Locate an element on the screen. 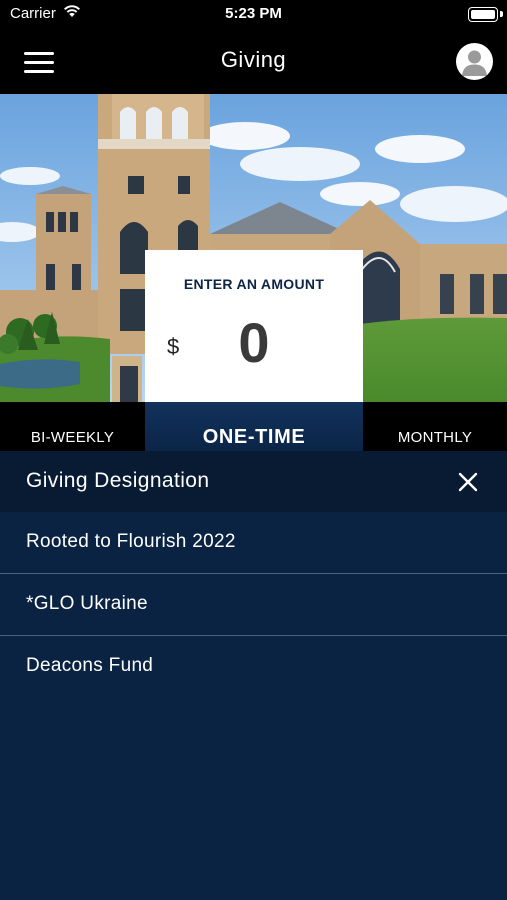 This screenshot has width=507, height=900. amount-label: ENTER AN AMOUNT is located at coordinates (254, 284).